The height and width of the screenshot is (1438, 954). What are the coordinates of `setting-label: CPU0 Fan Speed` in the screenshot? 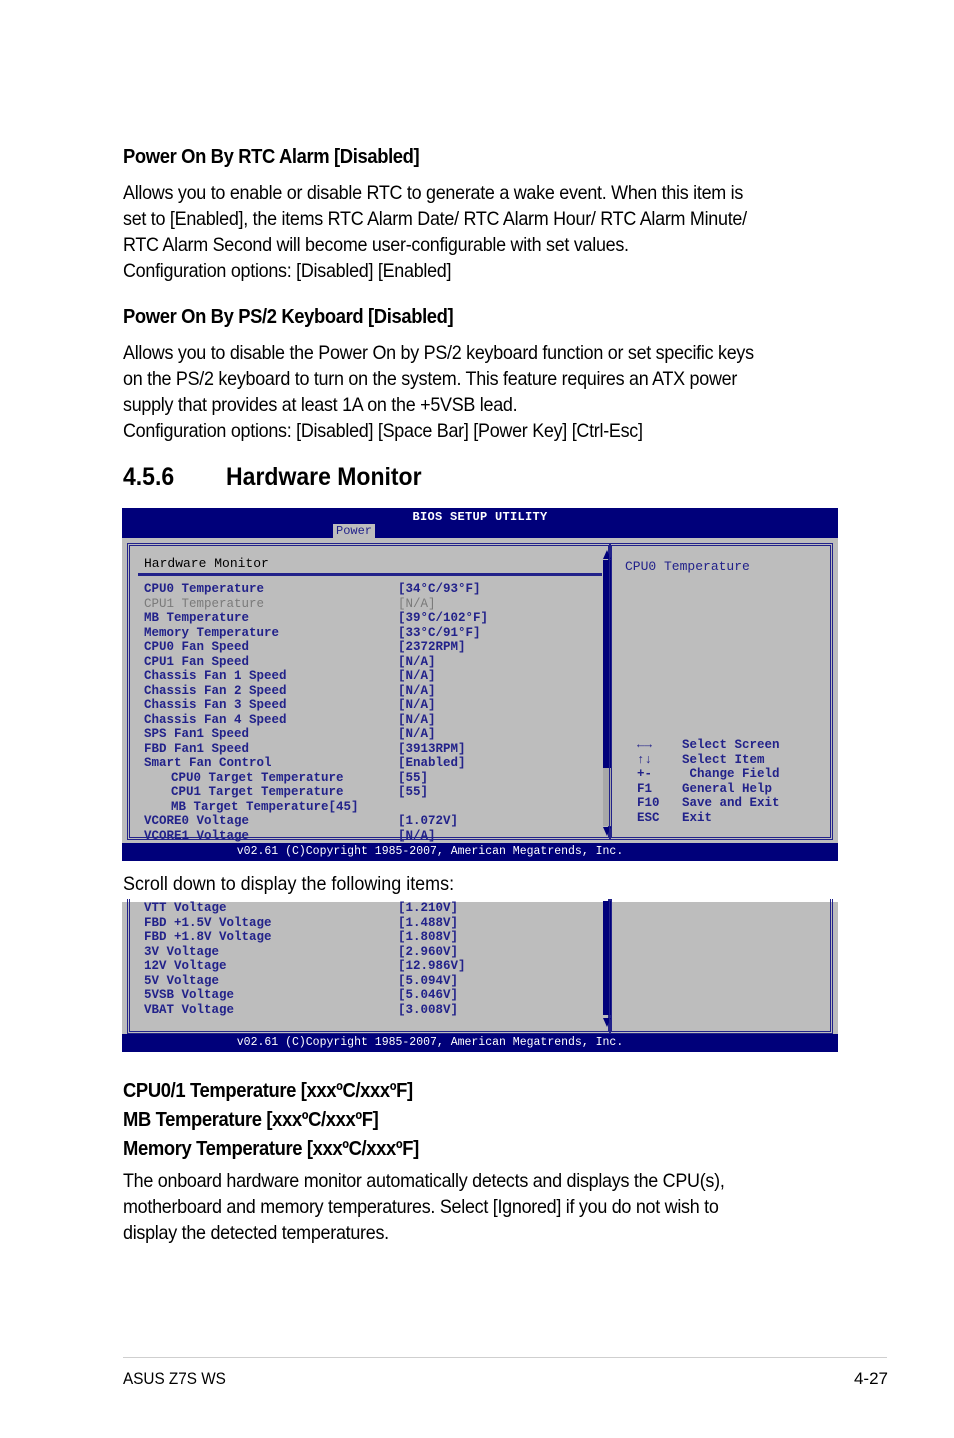 It's located at (197, 647).